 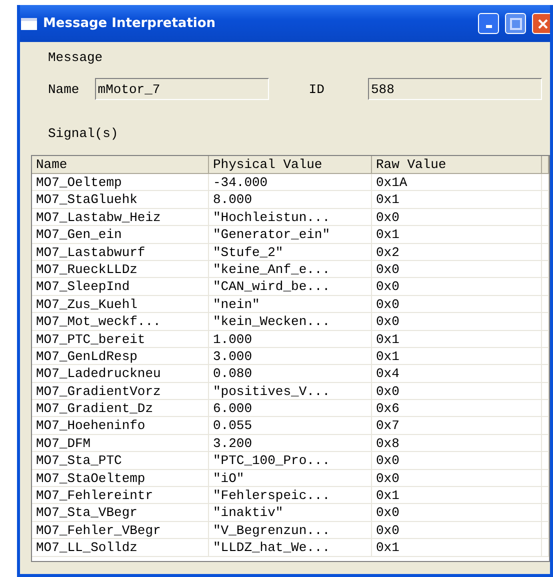 I want to click on table-cell: 0x6, so click(x=457, y=409).